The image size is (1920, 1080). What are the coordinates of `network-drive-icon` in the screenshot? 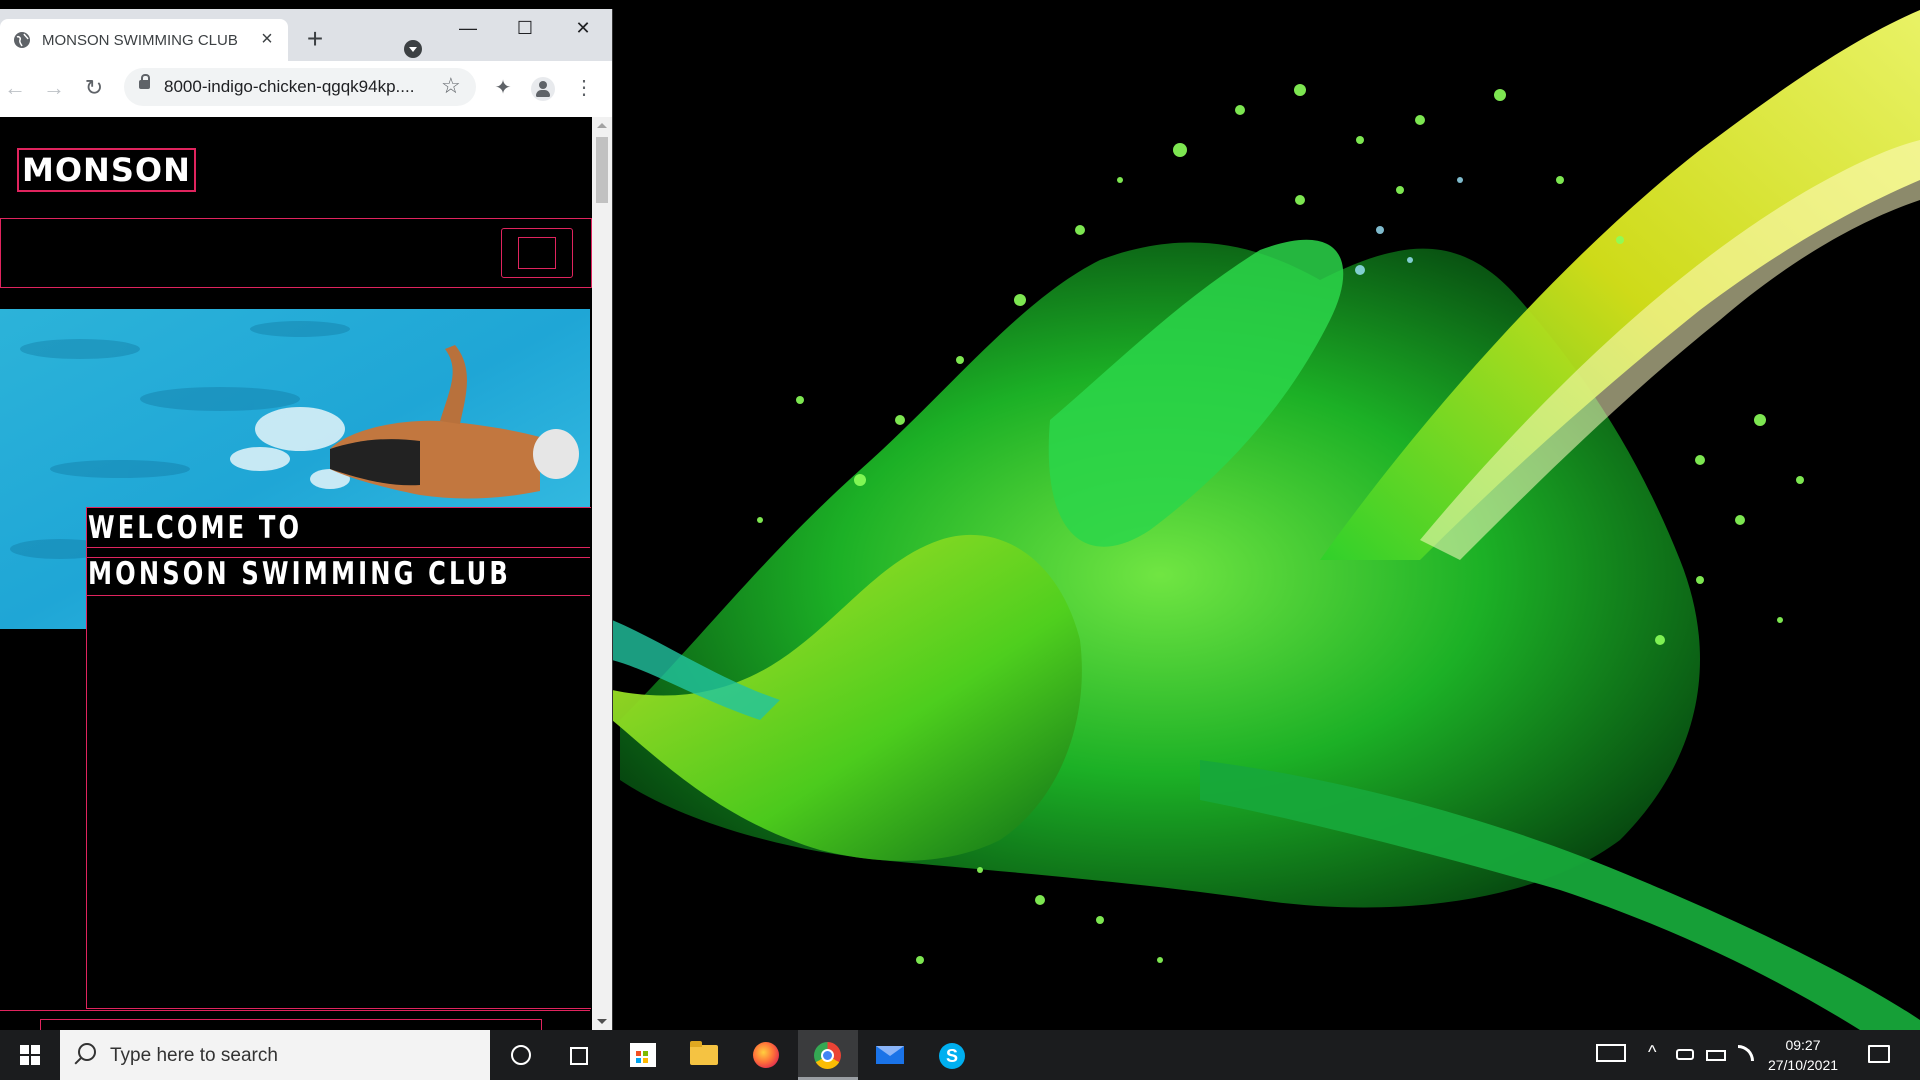 It's located at (1685, 1054).